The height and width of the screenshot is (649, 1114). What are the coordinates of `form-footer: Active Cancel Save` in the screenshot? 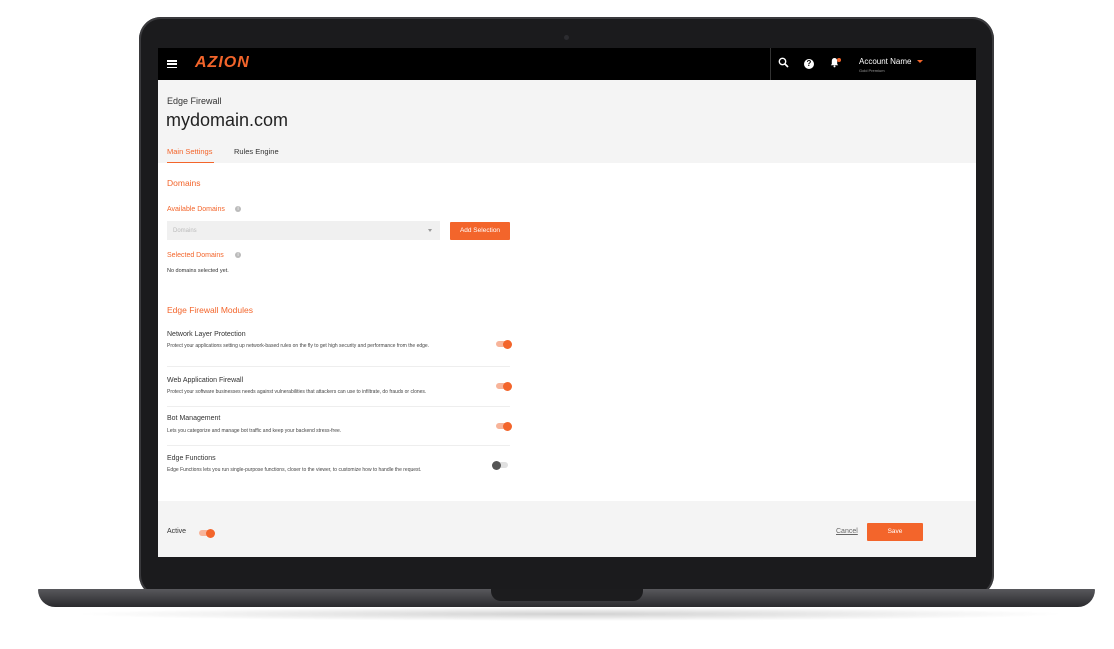 It's located at (567, 529).